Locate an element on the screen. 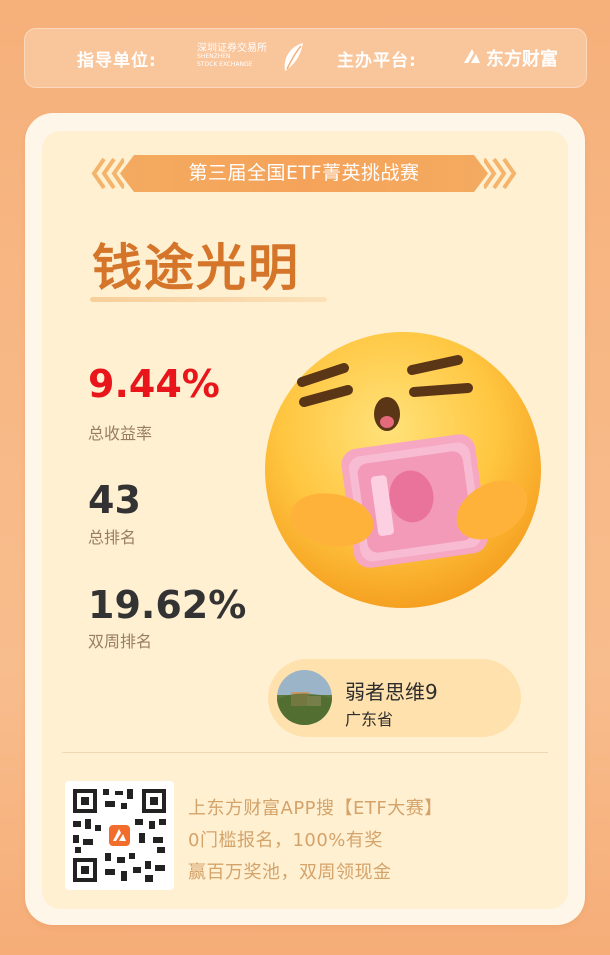  total-rank-value: 43 is located at coordinates (114, 500).